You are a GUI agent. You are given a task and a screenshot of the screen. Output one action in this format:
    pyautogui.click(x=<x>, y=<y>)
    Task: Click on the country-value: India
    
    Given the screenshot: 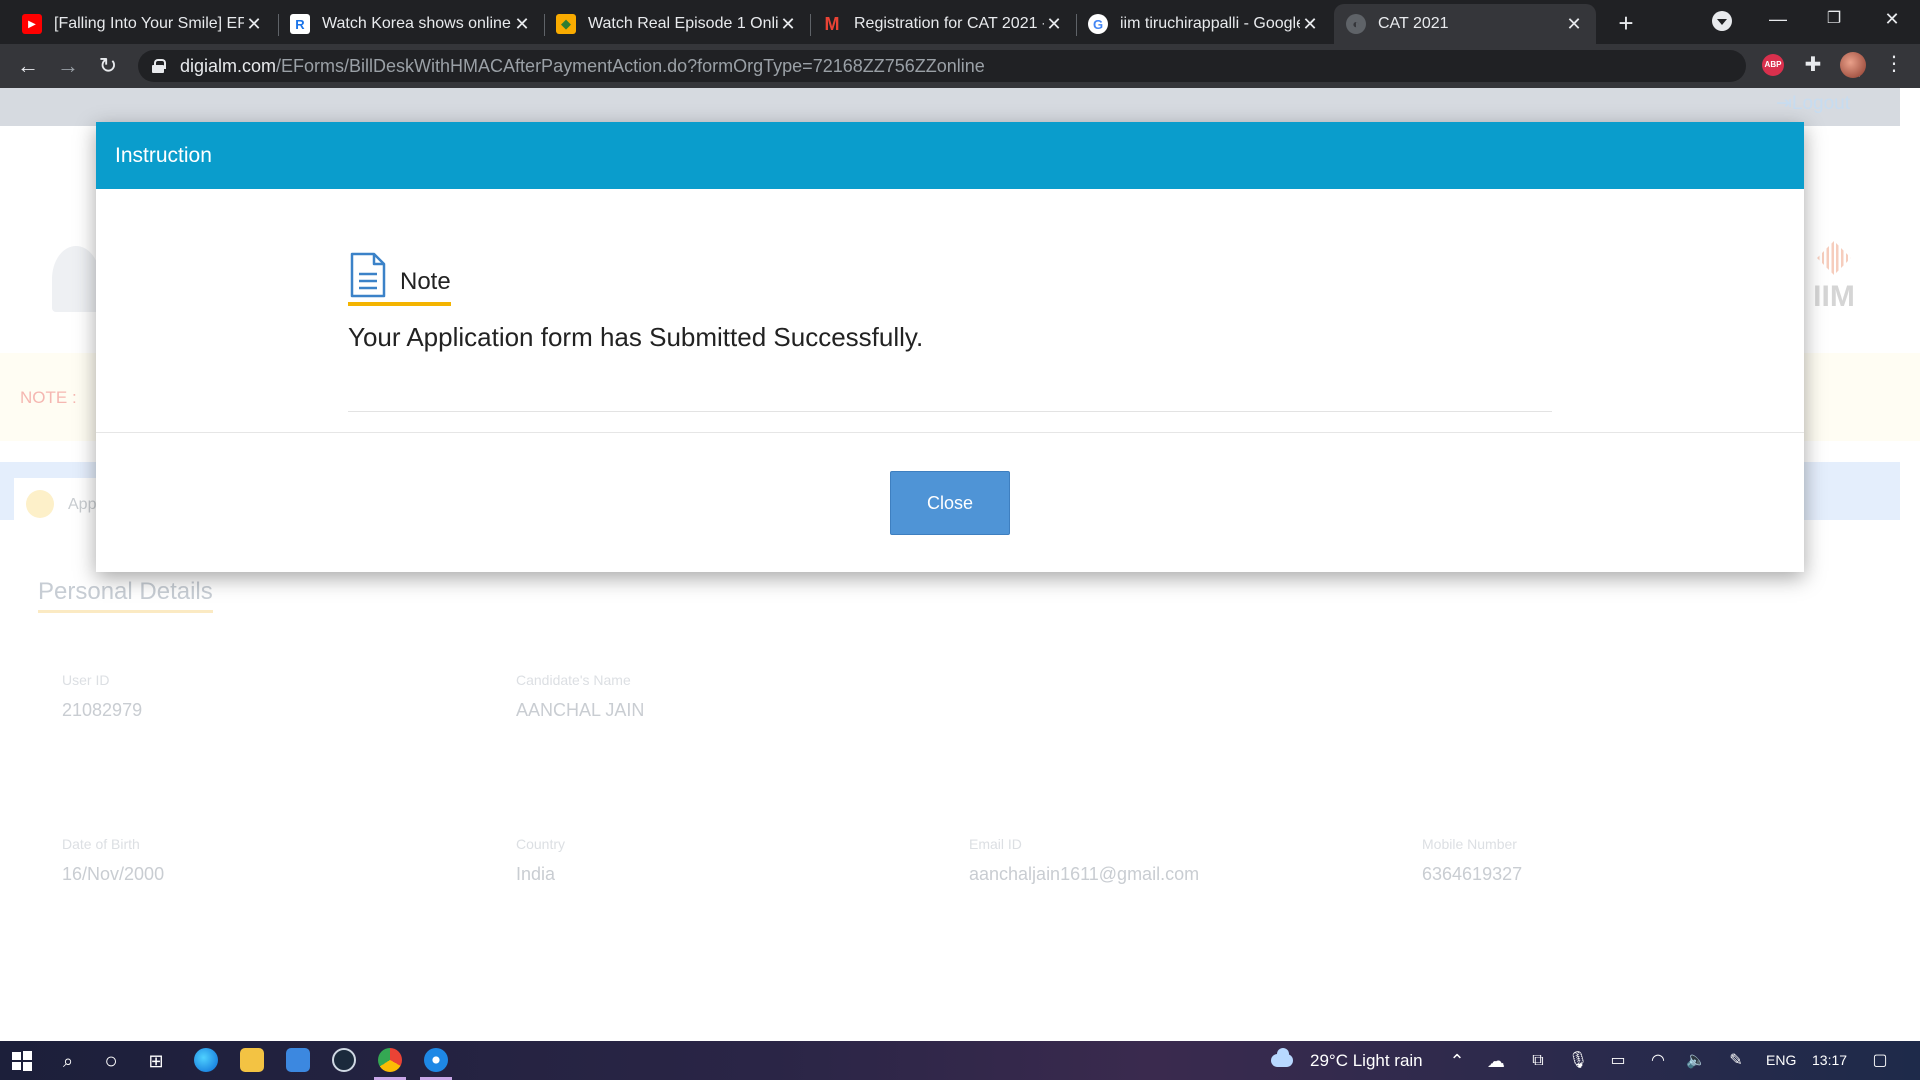 What is the action you would take?
    pyautogui.click(x=536, y=874)
    